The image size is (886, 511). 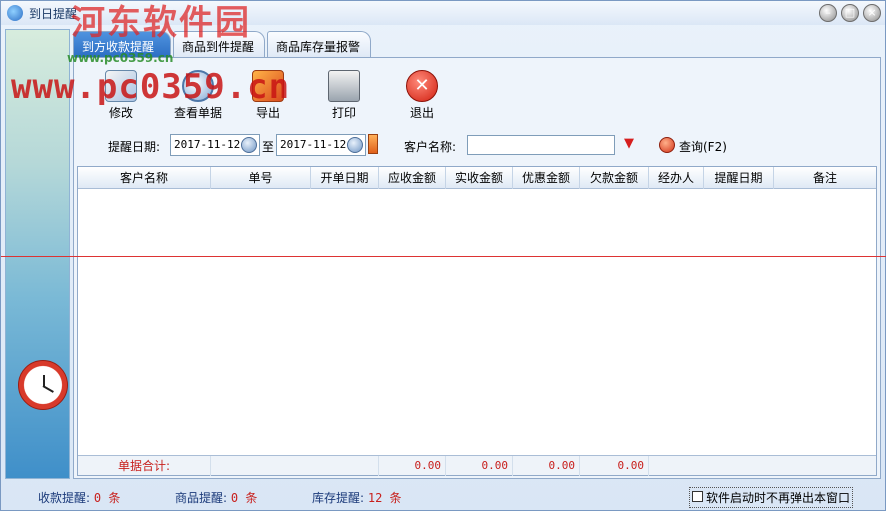 I want to click on clock-icon, so click(x=43, y=385).